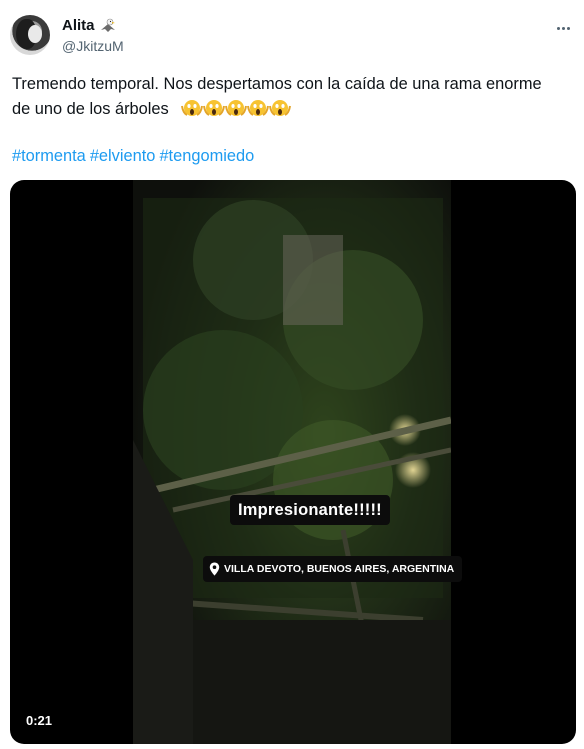 The image size is (584, 749). I want to click on display-name: Alita, so click(78, 26).